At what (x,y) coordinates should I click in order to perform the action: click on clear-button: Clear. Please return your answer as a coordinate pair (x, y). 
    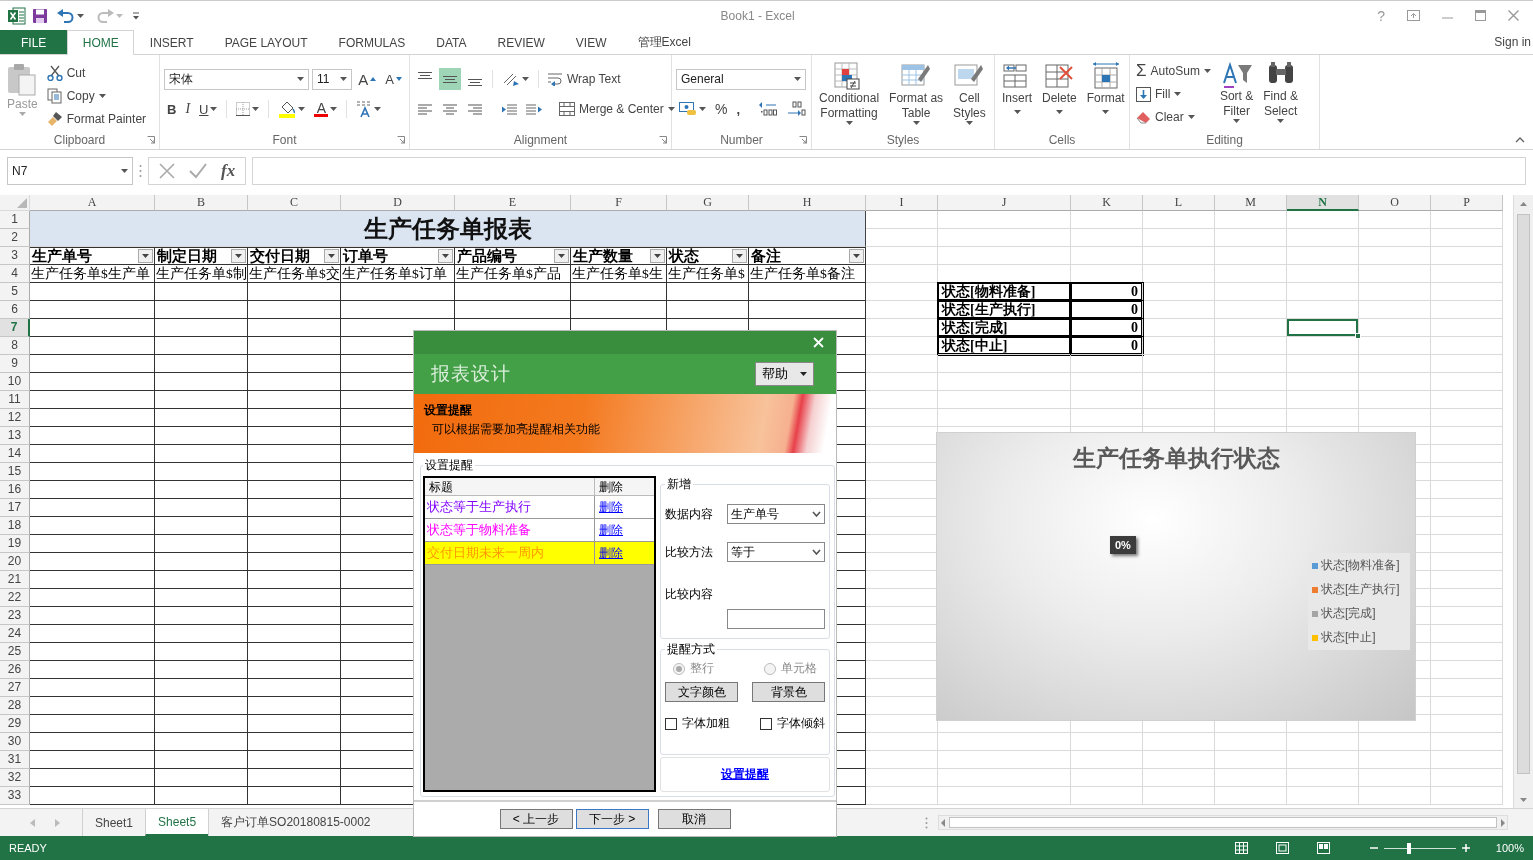
    Looking at the image, I should click on (1173, 117).